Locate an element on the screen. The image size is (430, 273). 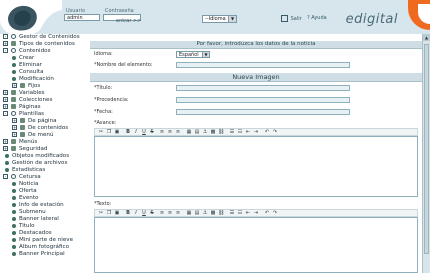
nombre-input is located at coordinates (263, 65).